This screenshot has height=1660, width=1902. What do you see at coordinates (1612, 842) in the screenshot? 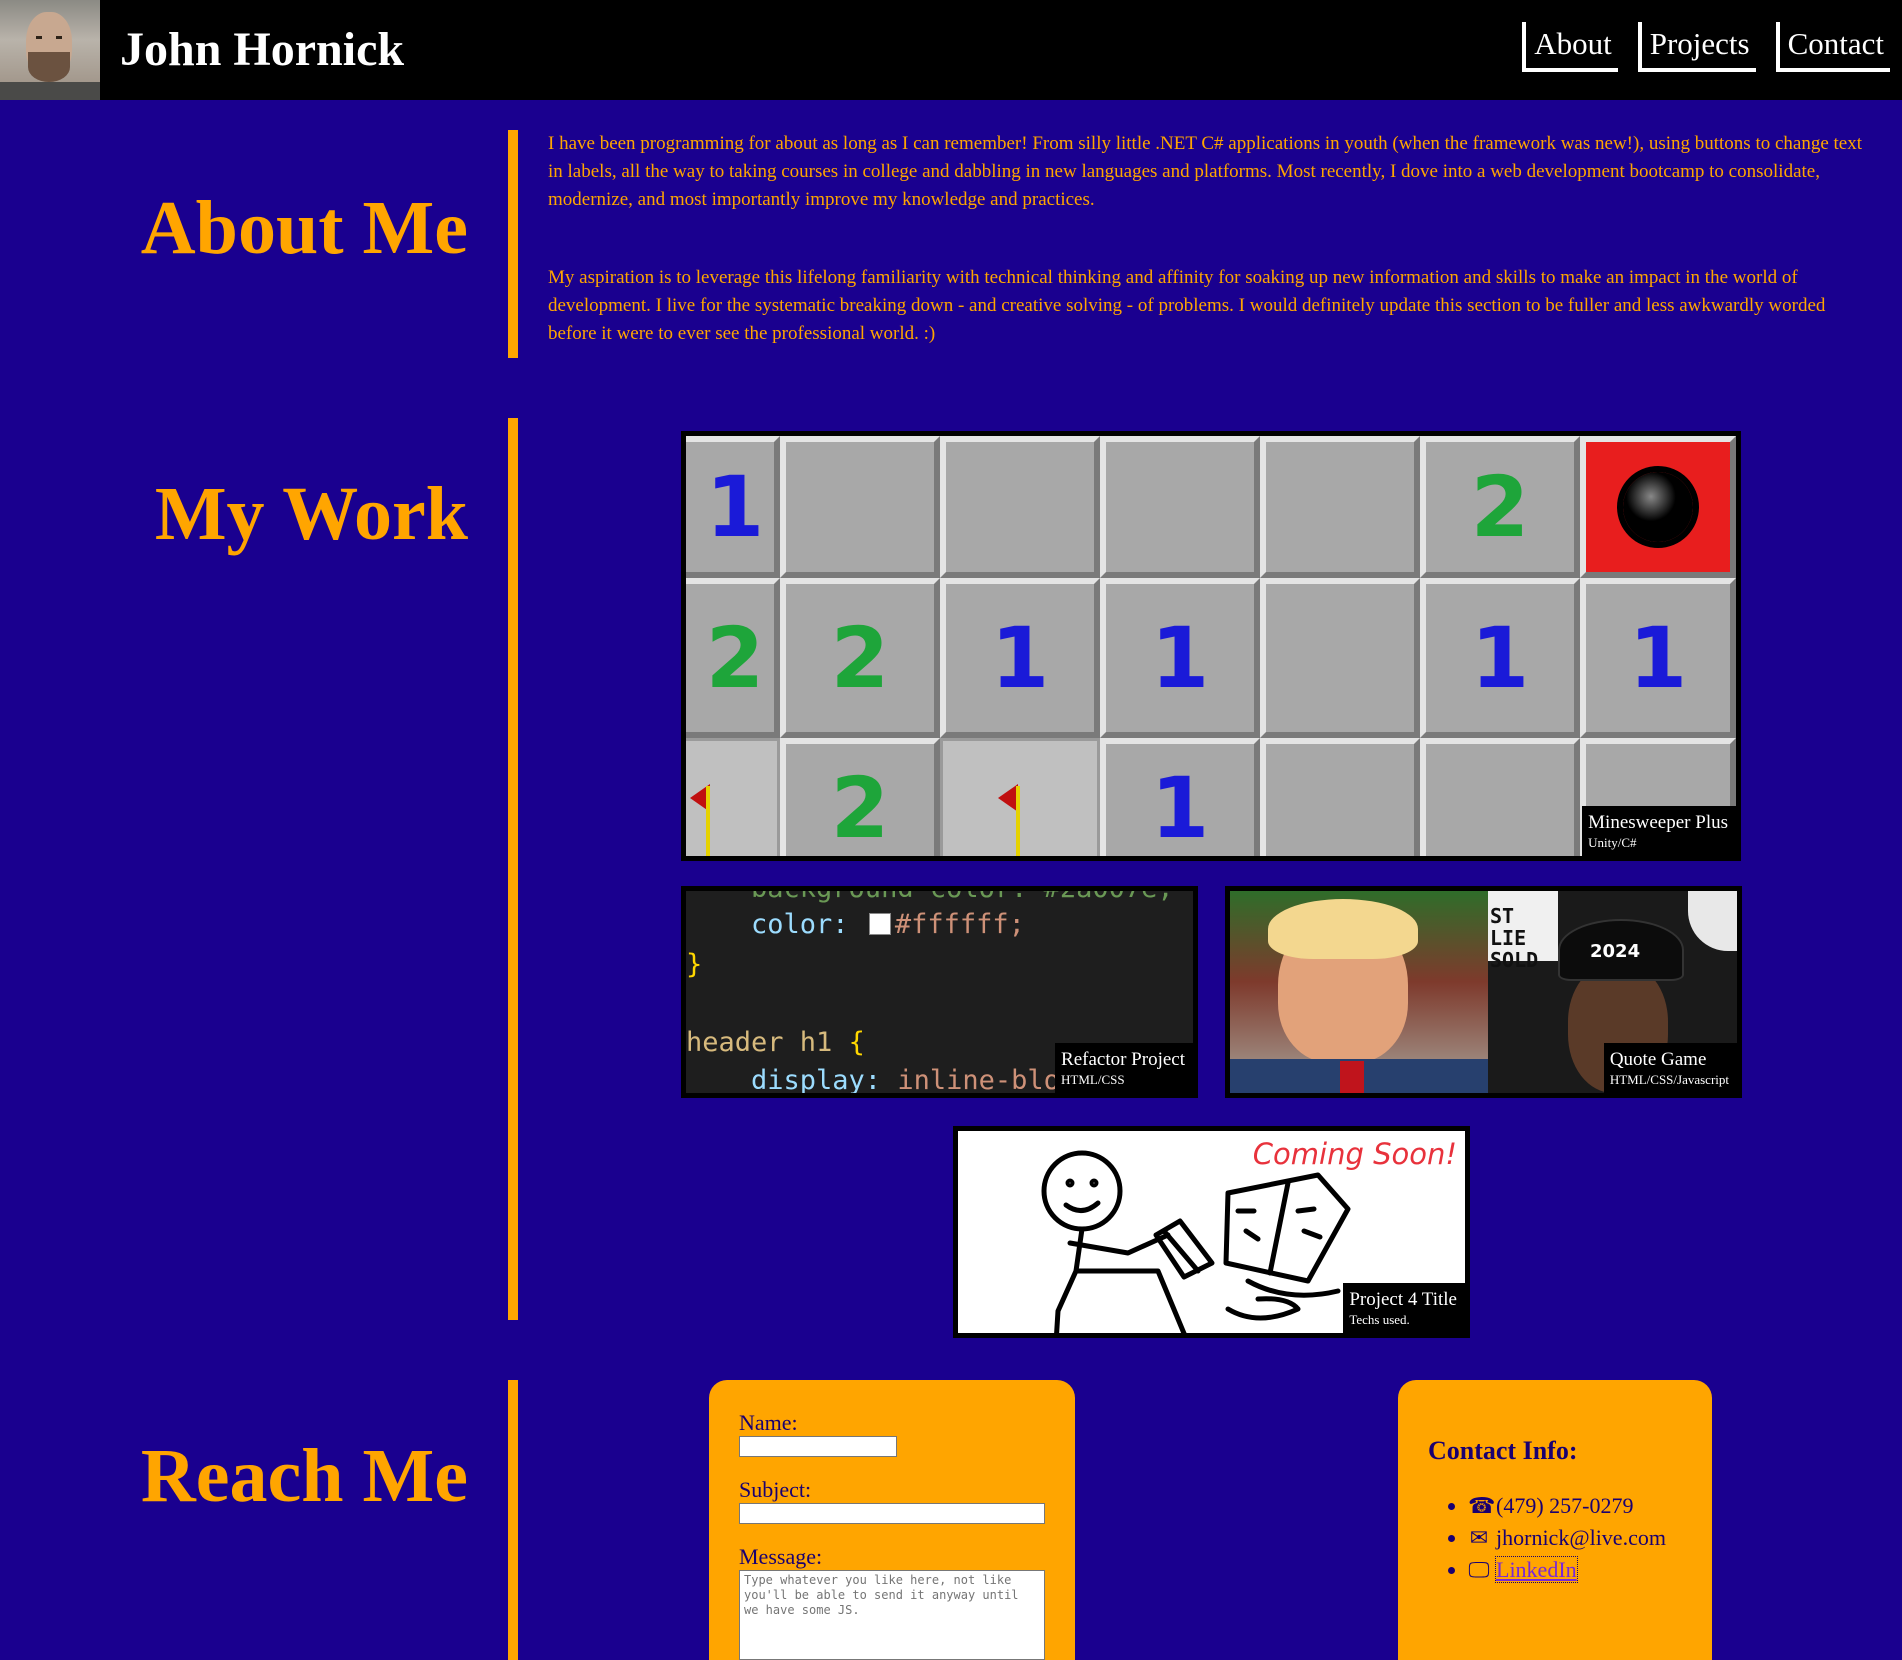
I see `project-tech: Unity/C#` at bounding box center [1612, 842].